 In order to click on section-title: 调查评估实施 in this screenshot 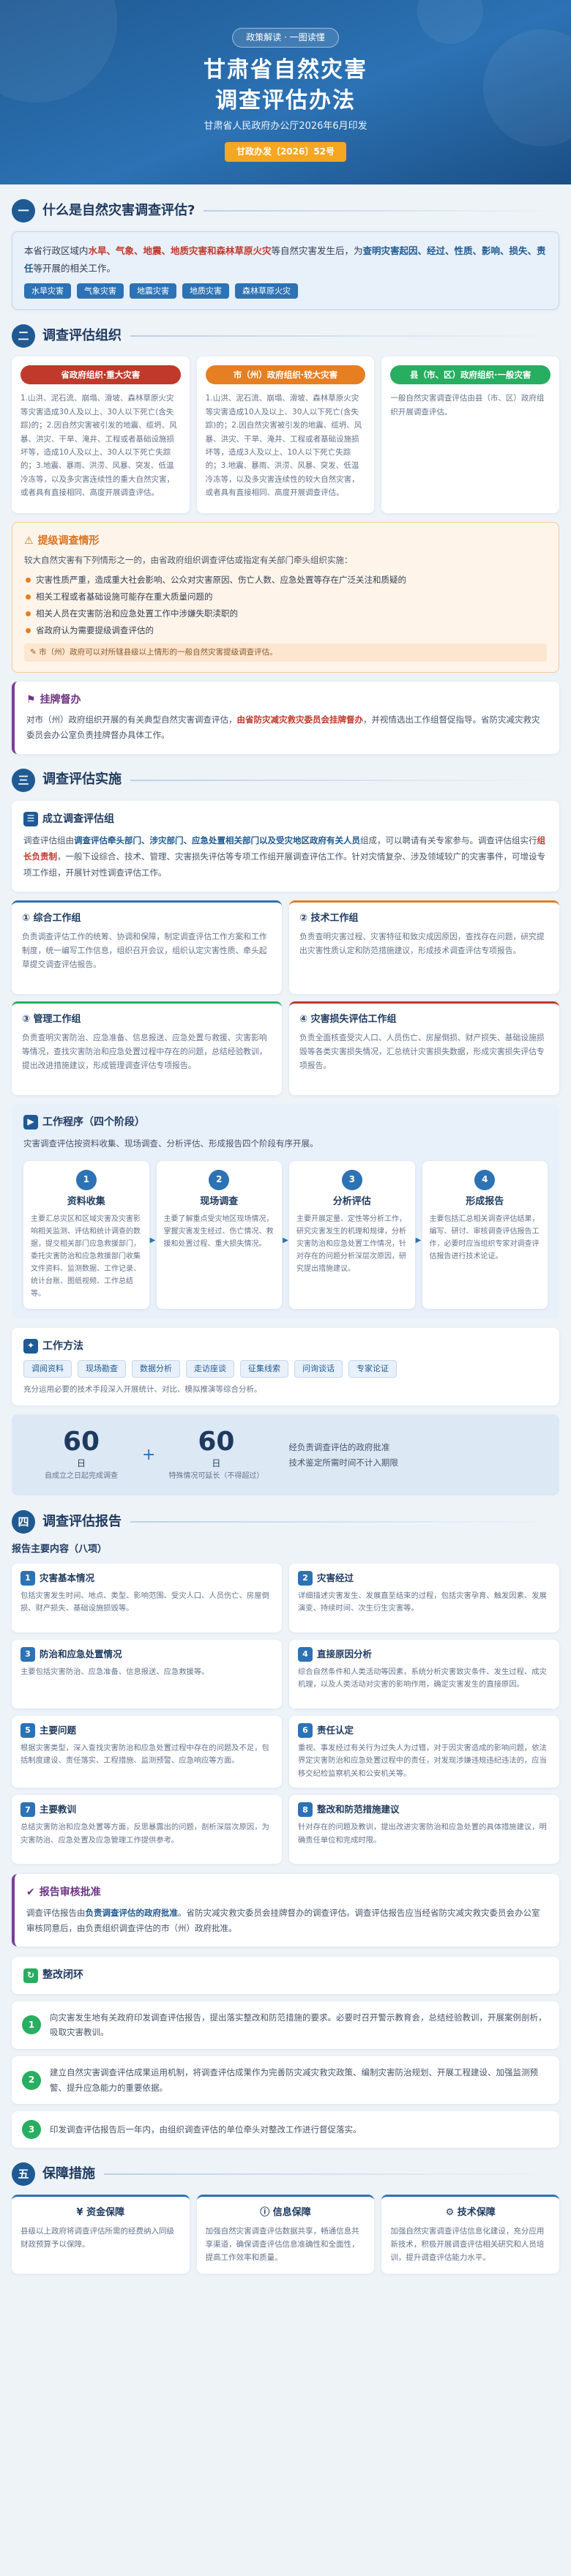, I will do `click(82, 780)`.